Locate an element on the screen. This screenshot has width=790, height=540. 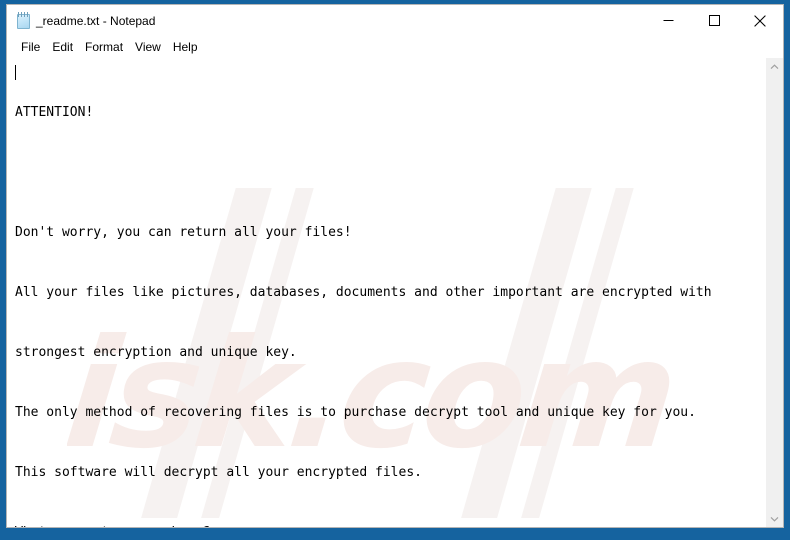
menu-item-format: Format is located at coordinates (104, 47).